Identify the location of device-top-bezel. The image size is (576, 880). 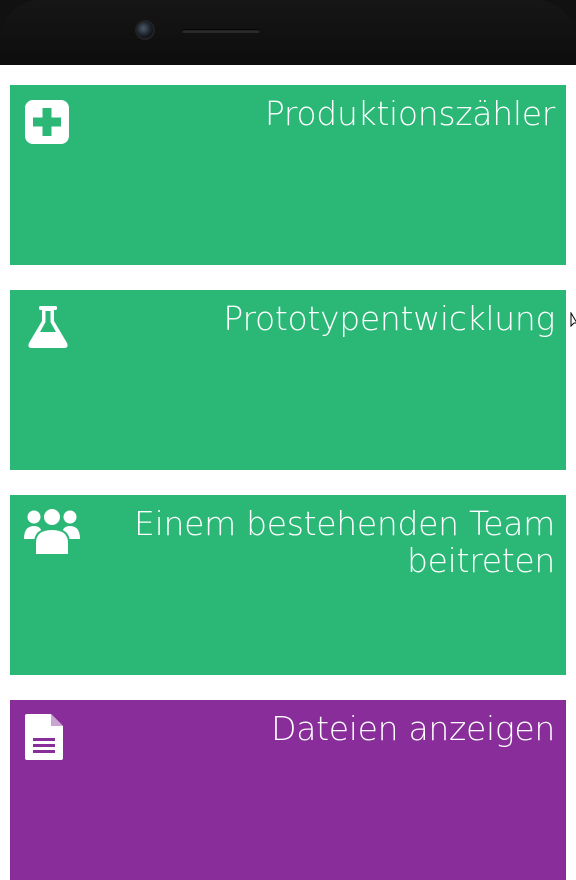
(288, 32).